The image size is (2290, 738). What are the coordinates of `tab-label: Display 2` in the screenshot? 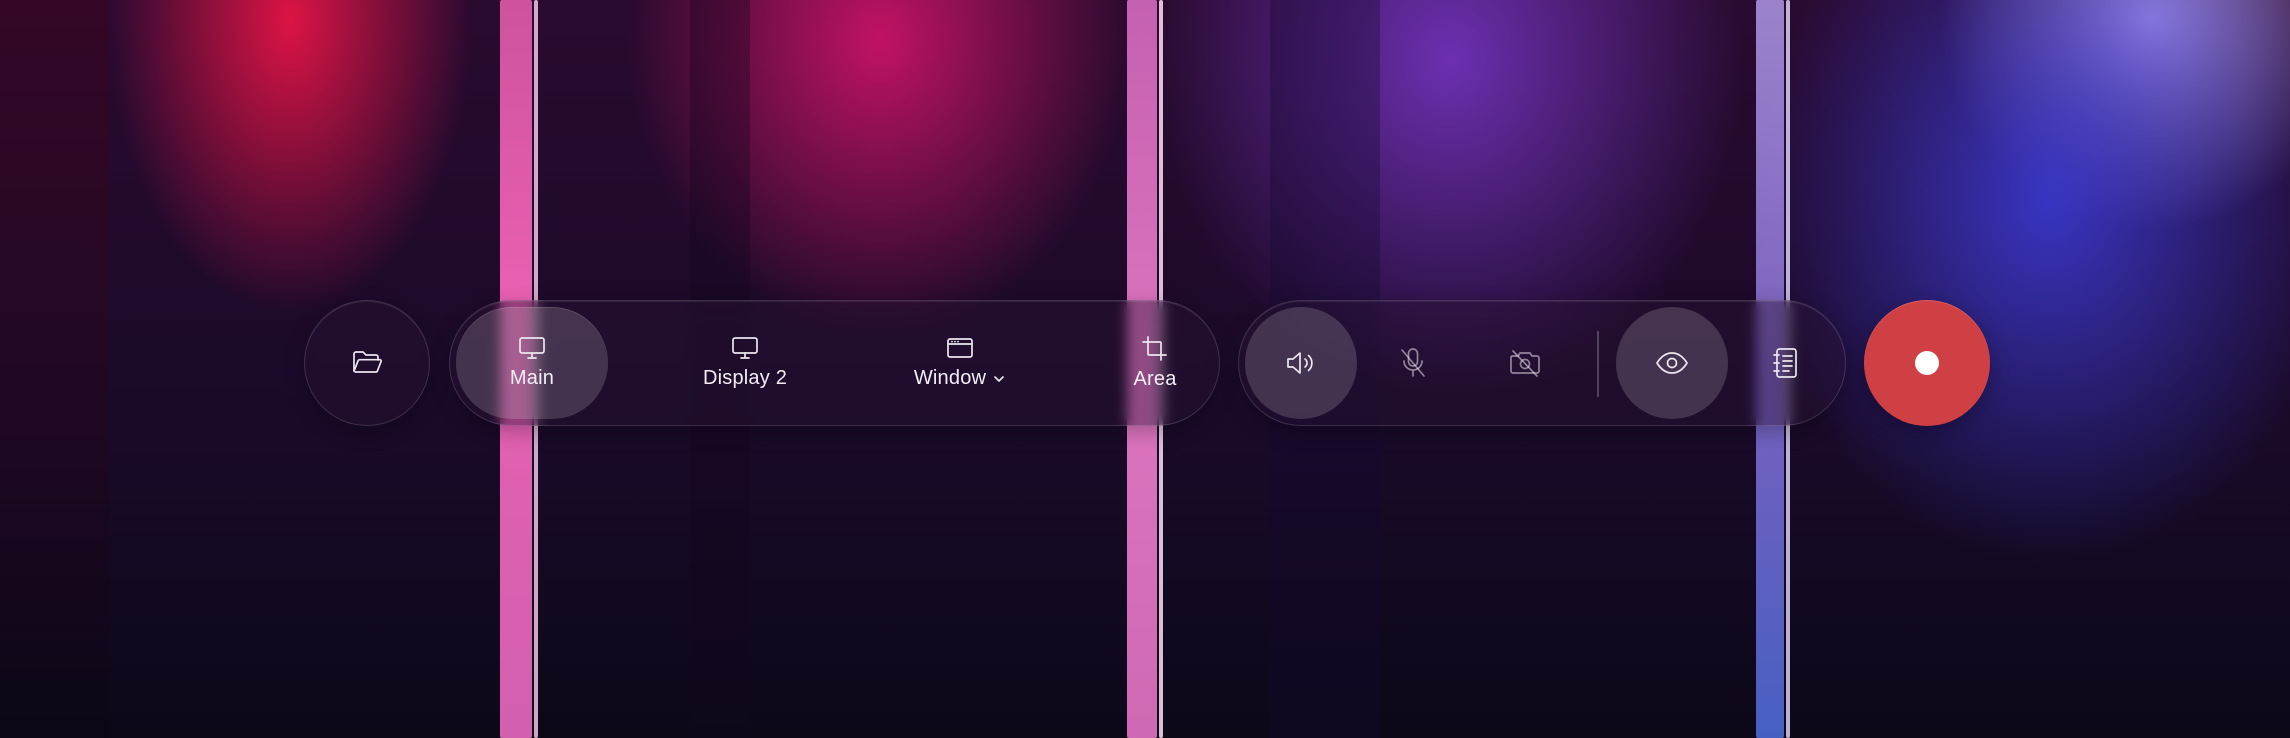 It's located at (745, 378).